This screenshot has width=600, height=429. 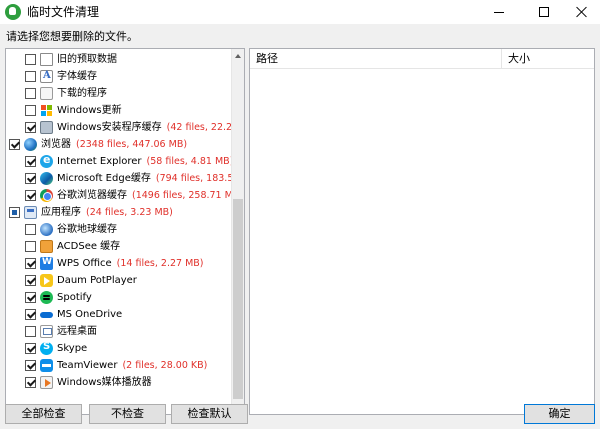 I want to click on close-button, so click(x=582, y=12).